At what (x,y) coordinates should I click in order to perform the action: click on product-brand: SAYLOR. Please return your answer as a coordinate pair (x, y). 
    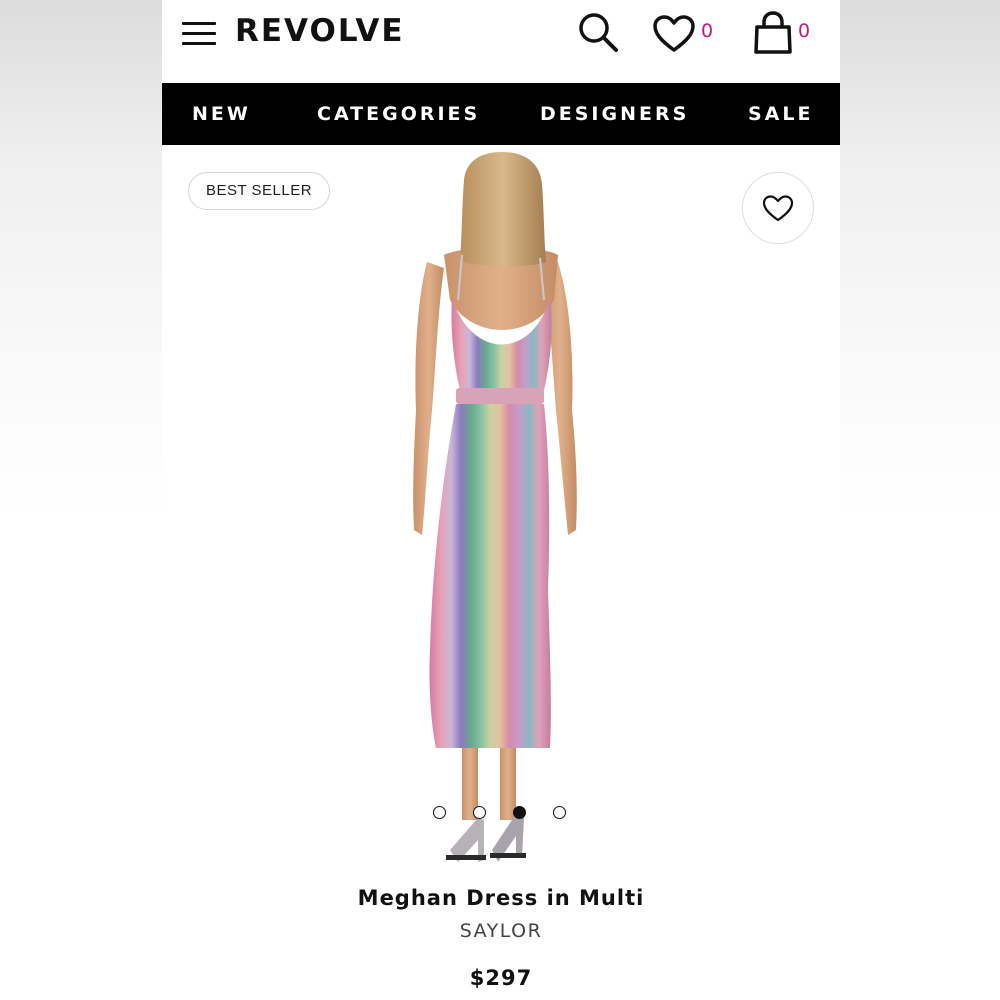
    Looking at the image, I should click on (501, 931).